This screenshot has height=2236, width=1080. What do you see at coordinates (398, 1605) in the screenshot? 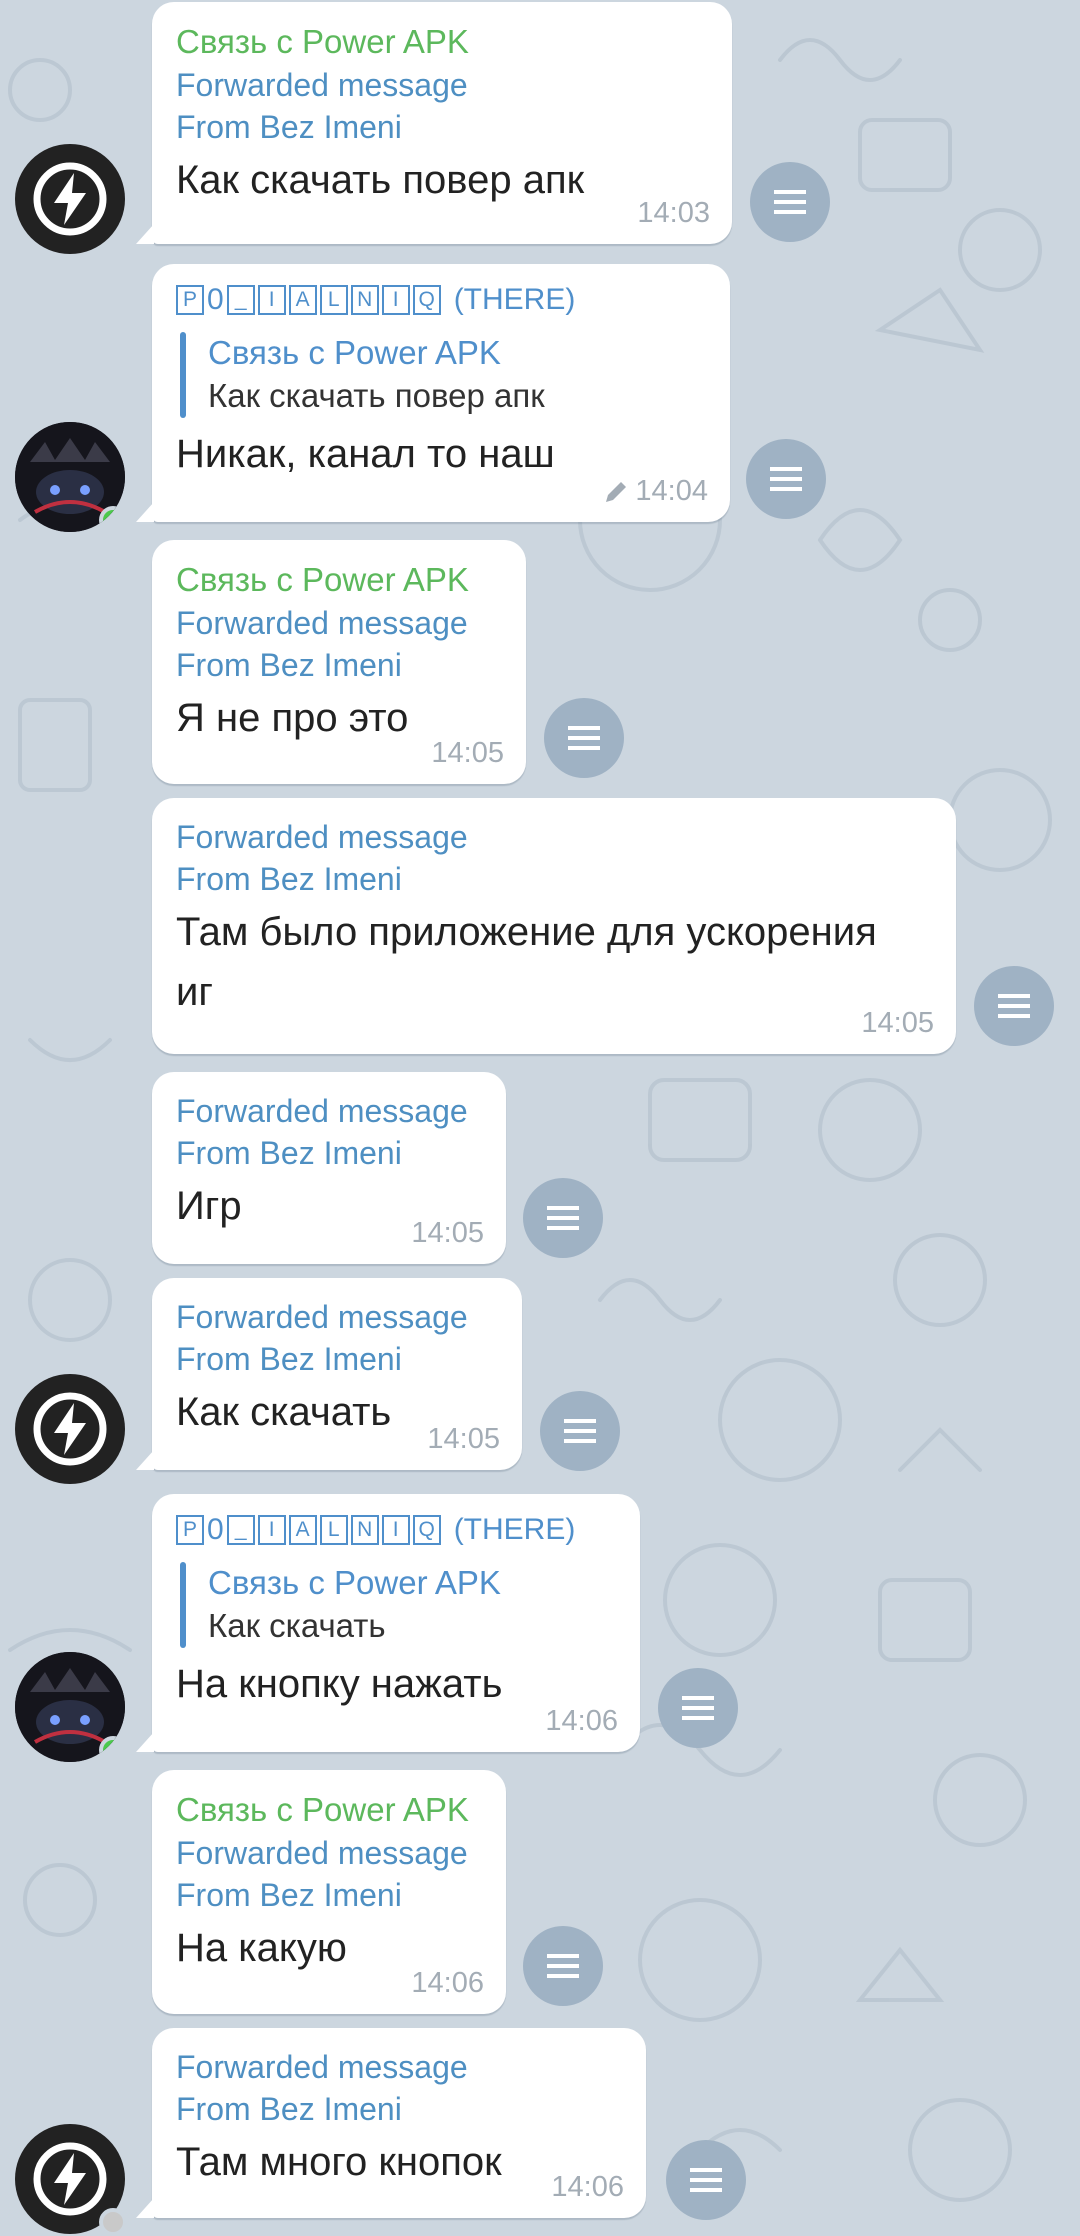
I see `reply-preview: Связь с Power APK Как скачать` at bounding box center [398, 1605].